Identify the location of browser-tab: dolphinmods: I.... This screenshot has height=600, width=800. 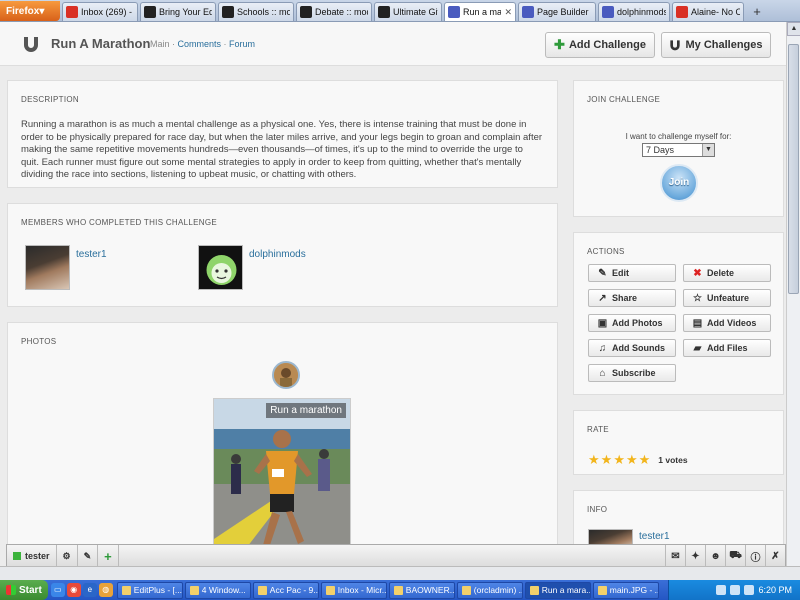
(634, 11).